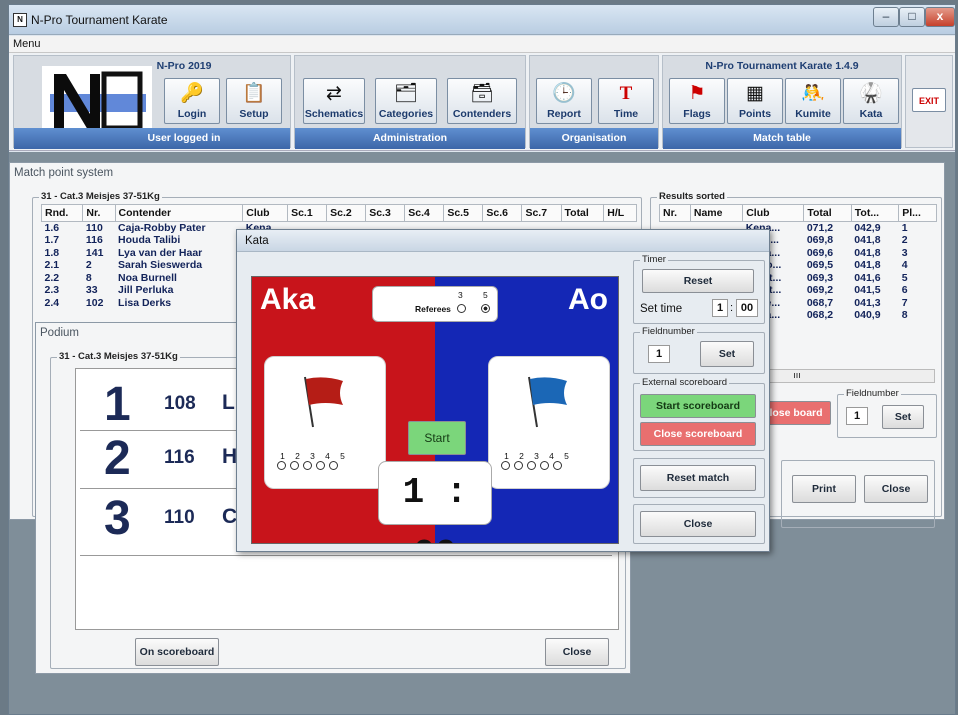 This screenshot has width=958, height=715. Describe the element at coordinates (346, 213) in the screenshot. I see `column-header: Sc.2` at that location.